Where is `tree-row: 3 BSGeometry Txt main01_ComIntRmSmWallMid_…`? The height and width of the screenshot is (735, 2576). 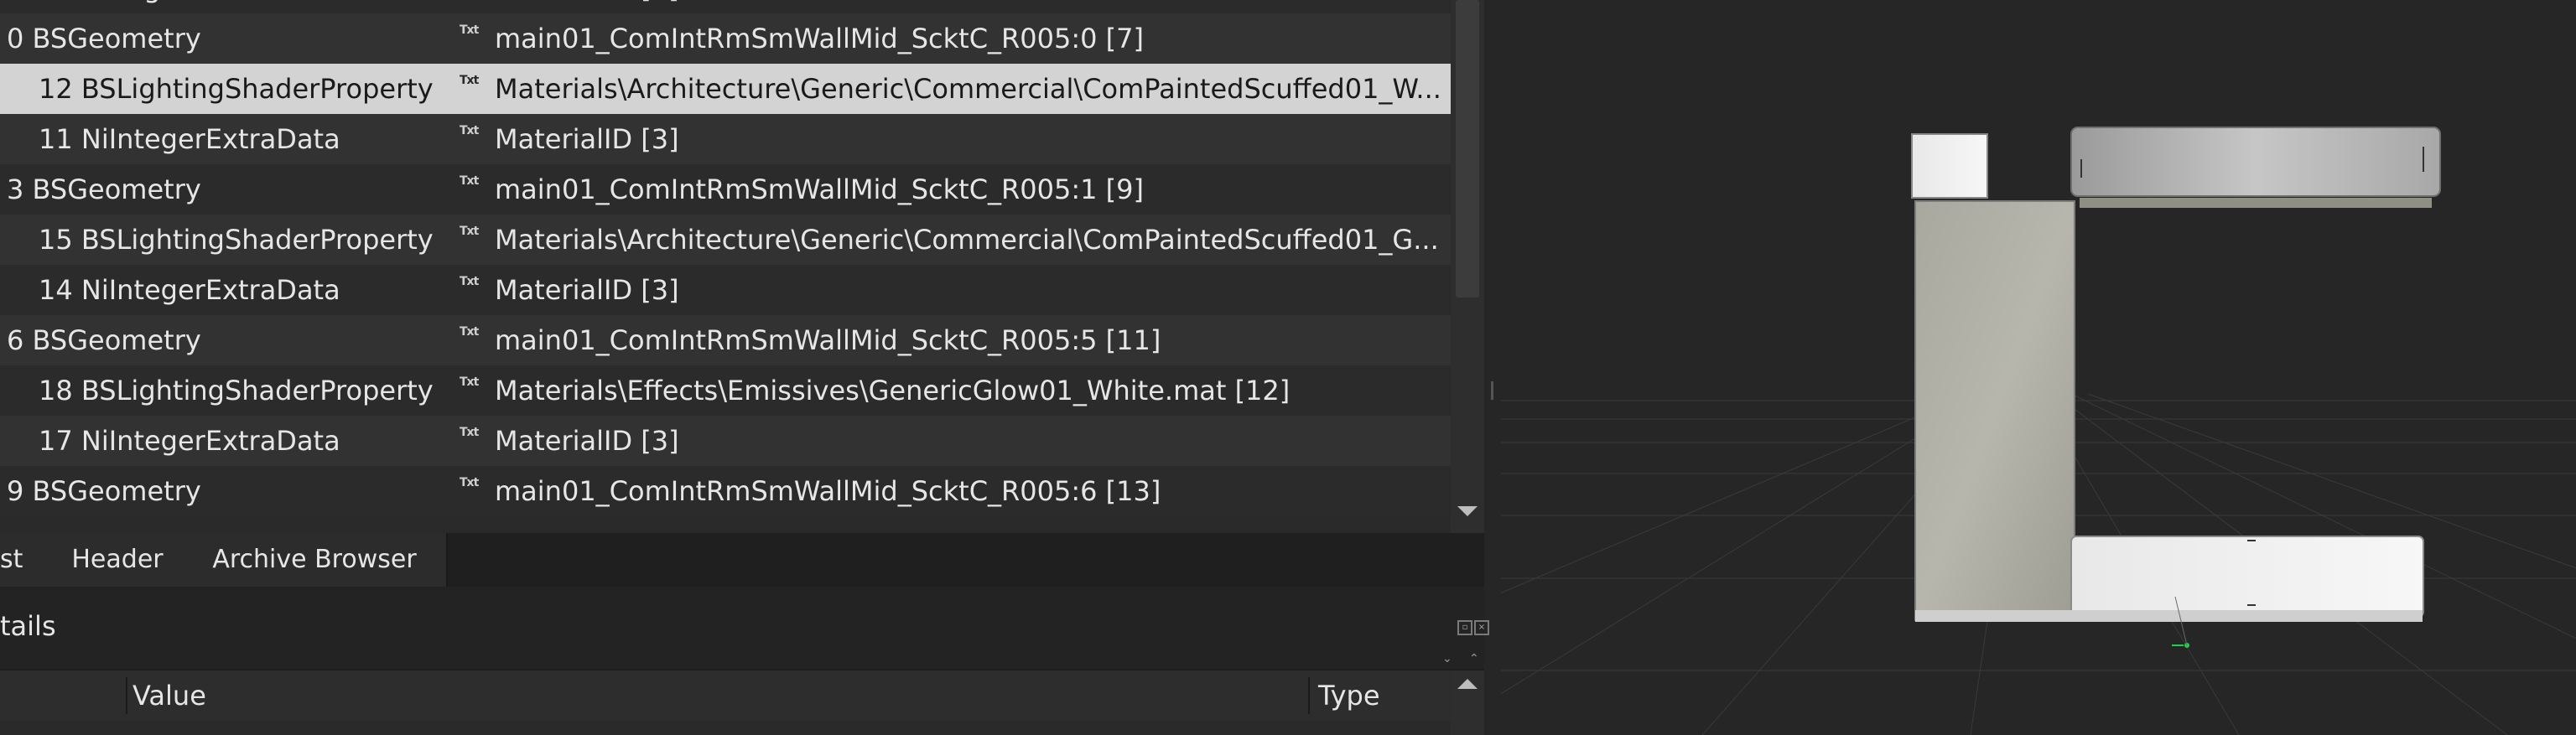
tree-row: 3 BSGeometry Txt main01_ComIntRmSmWallMid_… is located at coordinates (725, 189).